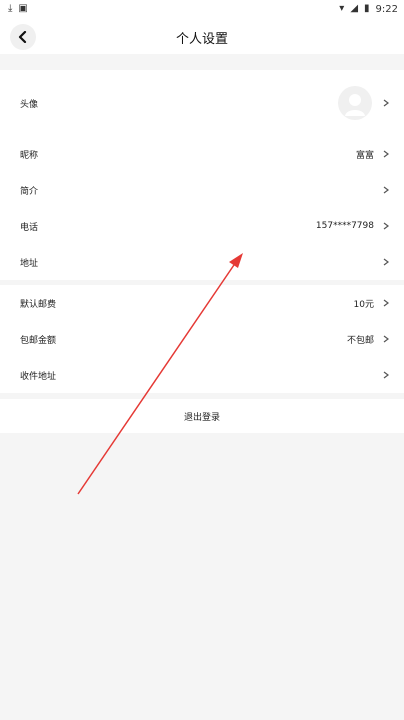  I want to click on default-postage-value: 10元, so click(363, 304).